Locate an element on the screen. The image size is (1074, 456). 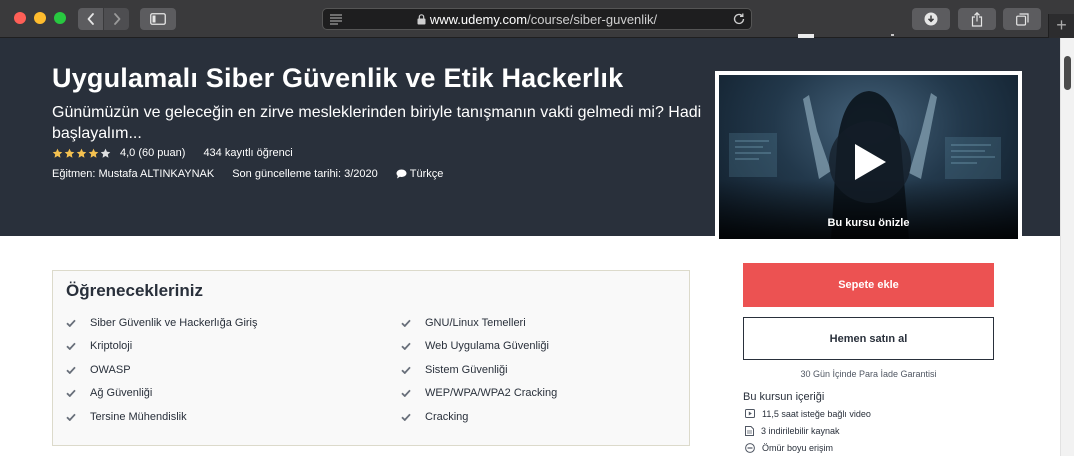
buy-now-button: Hemen satın al is located at coordinates (868, 338).